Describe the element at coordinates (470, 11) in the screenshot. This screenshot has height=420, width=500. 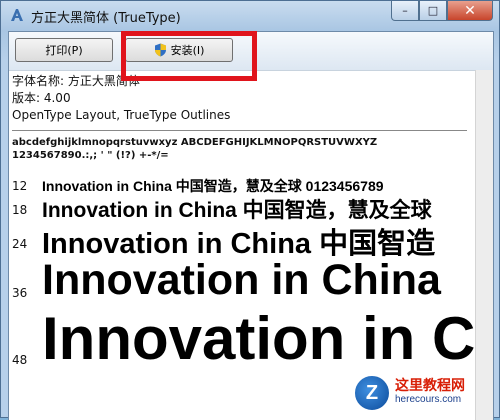
I see `close-button: ✕` at that location.